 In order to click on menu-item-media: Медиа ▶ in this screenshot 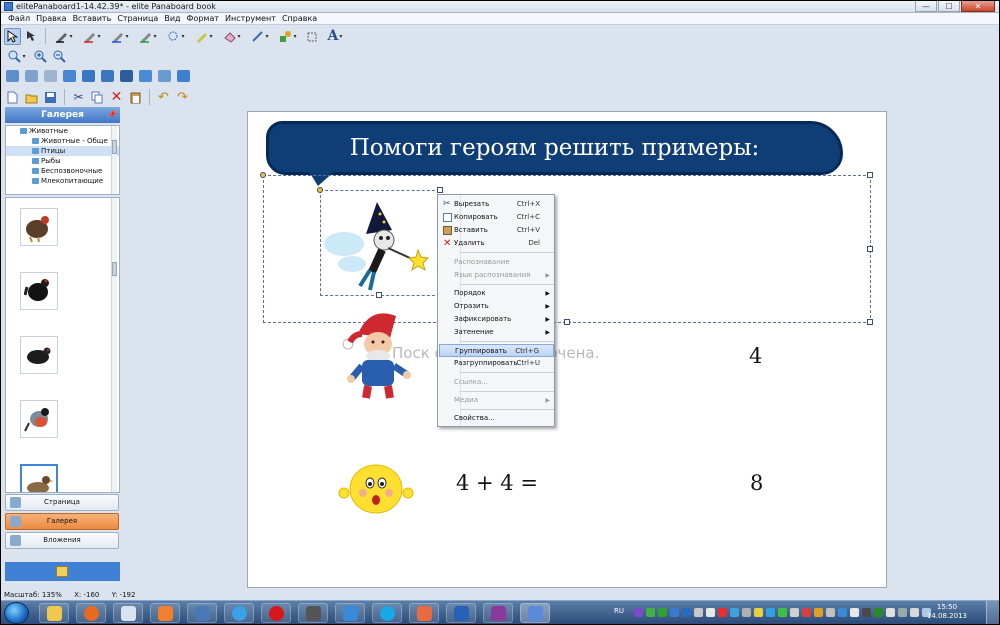, I will do `click(496, 400)`.